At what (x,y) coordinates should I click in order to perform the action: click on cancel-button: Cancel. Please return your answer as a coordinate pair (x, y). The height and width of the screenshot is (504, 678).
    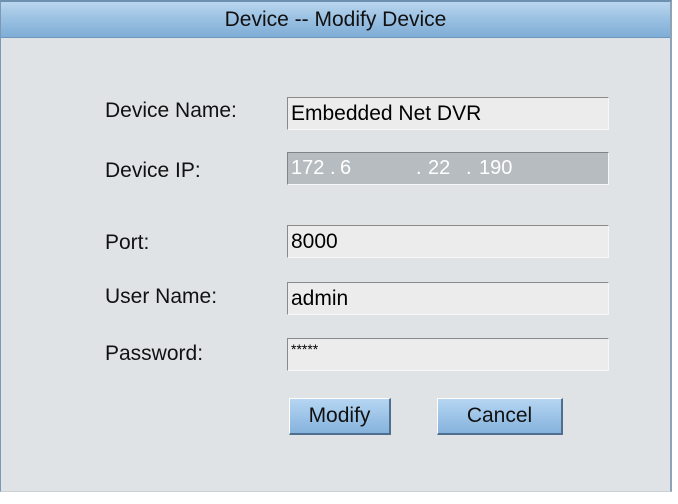
    Looking at the image, I should click on (500, 416).